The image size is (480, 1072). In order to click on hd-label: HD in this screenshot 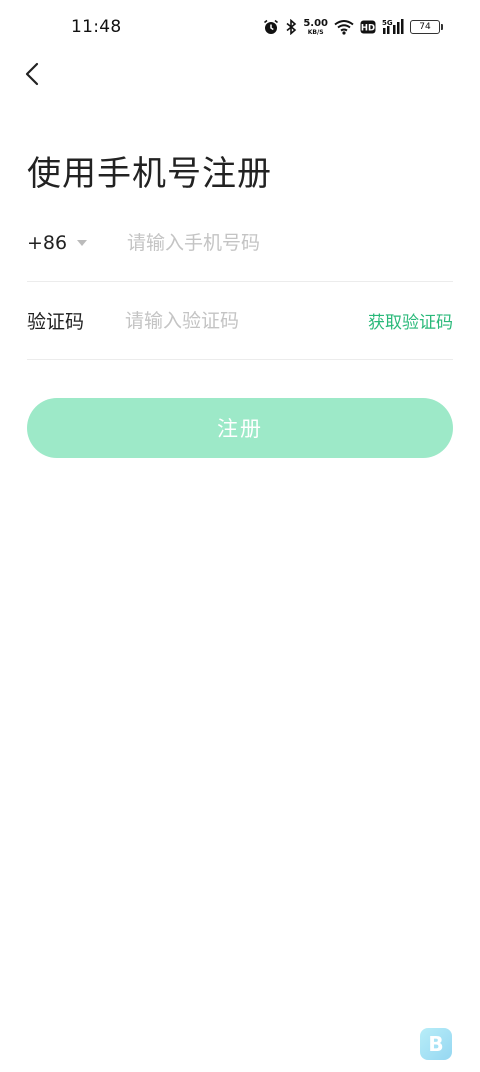, I will do `click(368, 29)`.